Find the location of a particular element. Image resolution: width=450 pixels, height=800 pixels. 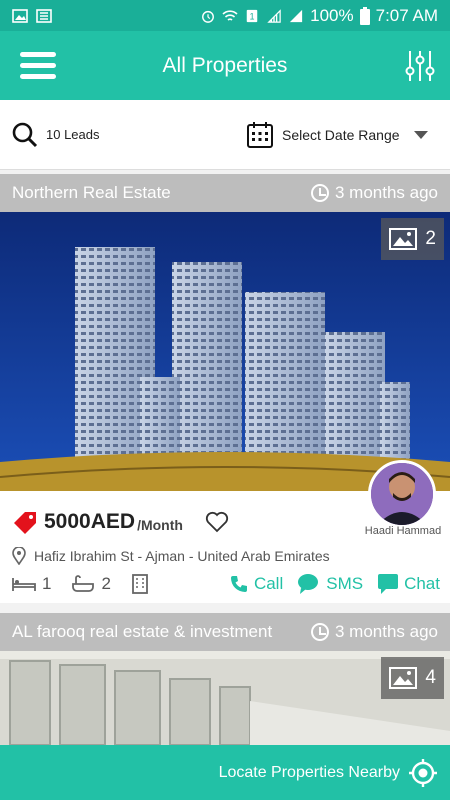

photo-count: 4 is located at coordinates (430, 677).